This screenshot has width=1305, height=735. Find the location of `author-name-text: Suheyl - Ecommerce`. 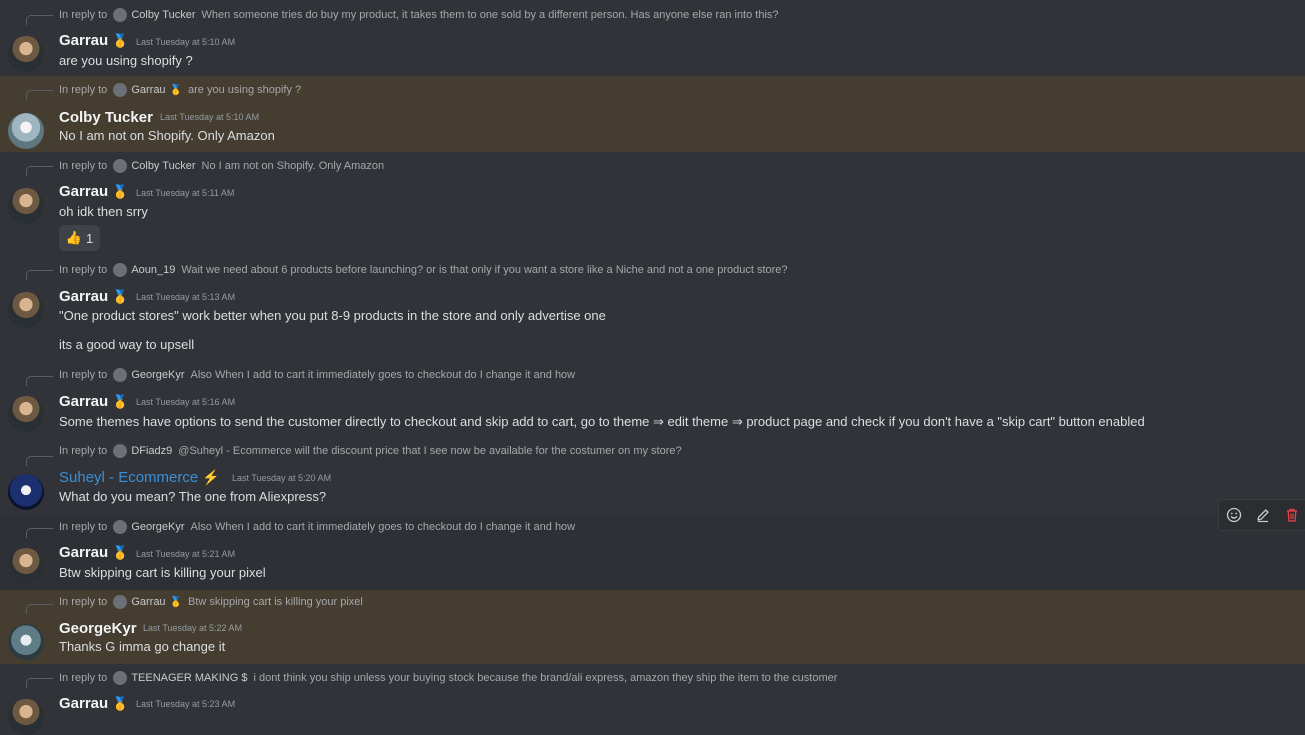

author-name-text: Suheyl - Ecommerce is located at coordinates (129, 477).